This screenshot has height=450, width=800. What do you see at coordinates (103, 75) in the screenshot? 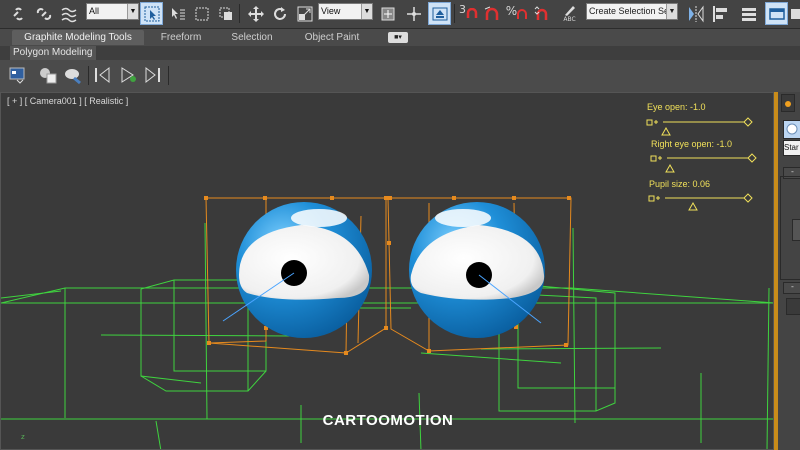
I see `previous-modifier-icon` at bounding box center [103, 75].